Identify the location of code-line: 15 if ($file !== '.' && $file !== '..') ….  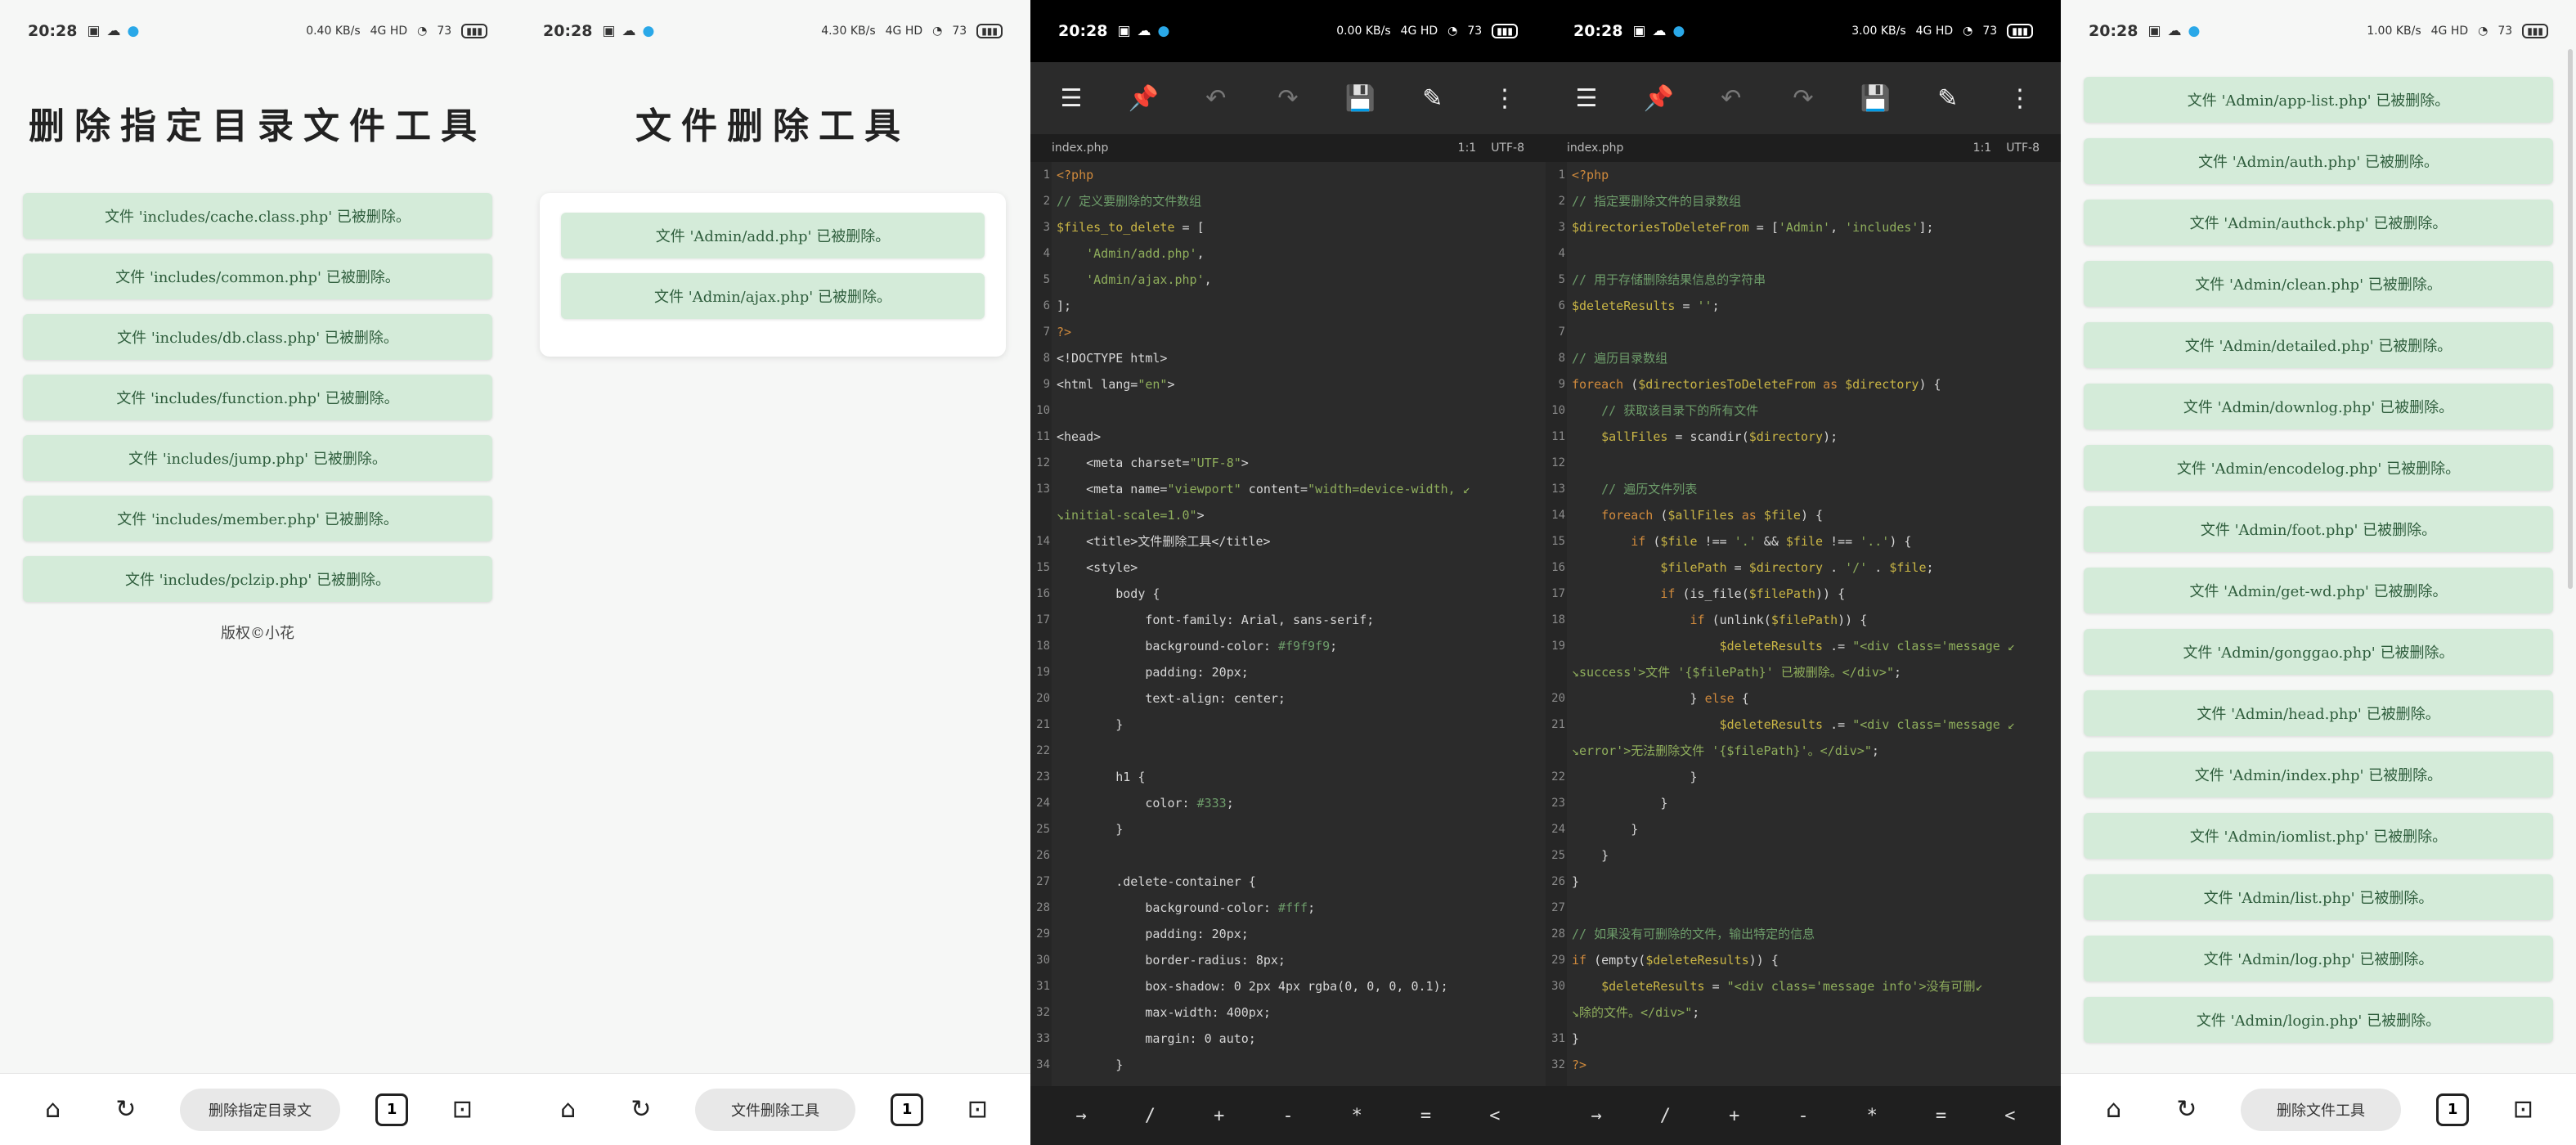
(1804, 541).